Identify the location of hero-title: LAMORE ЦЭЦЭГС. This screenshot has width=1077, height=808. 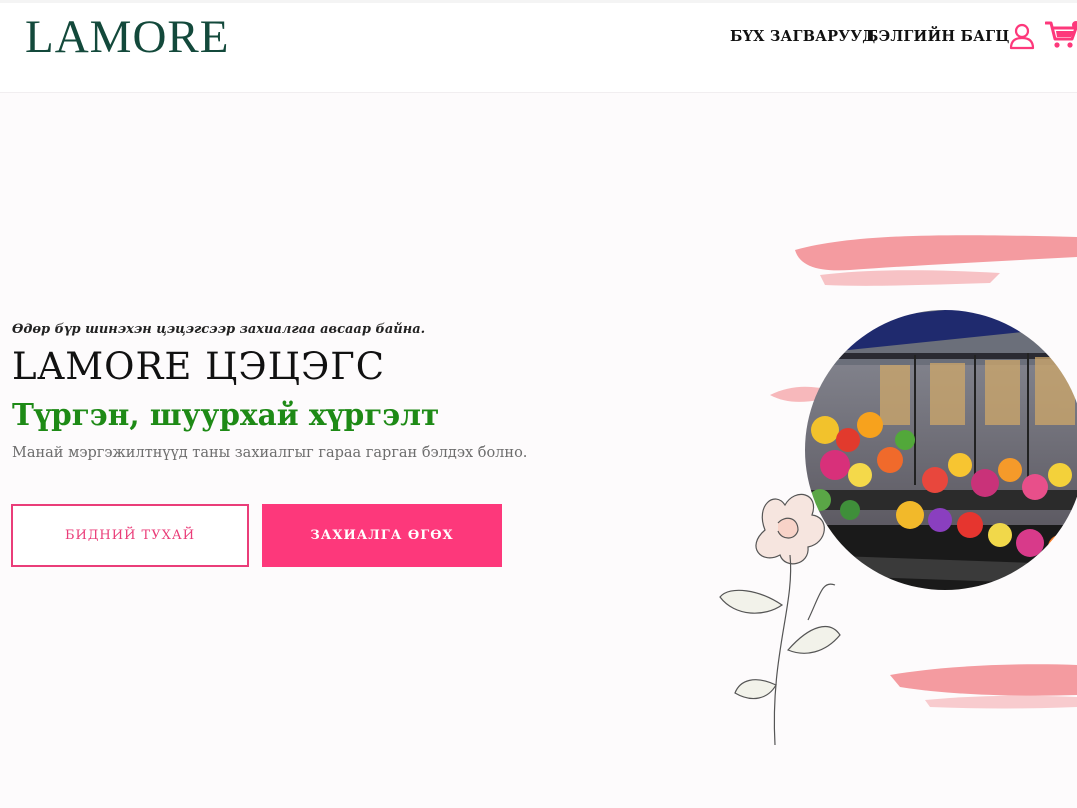
(199, 366).